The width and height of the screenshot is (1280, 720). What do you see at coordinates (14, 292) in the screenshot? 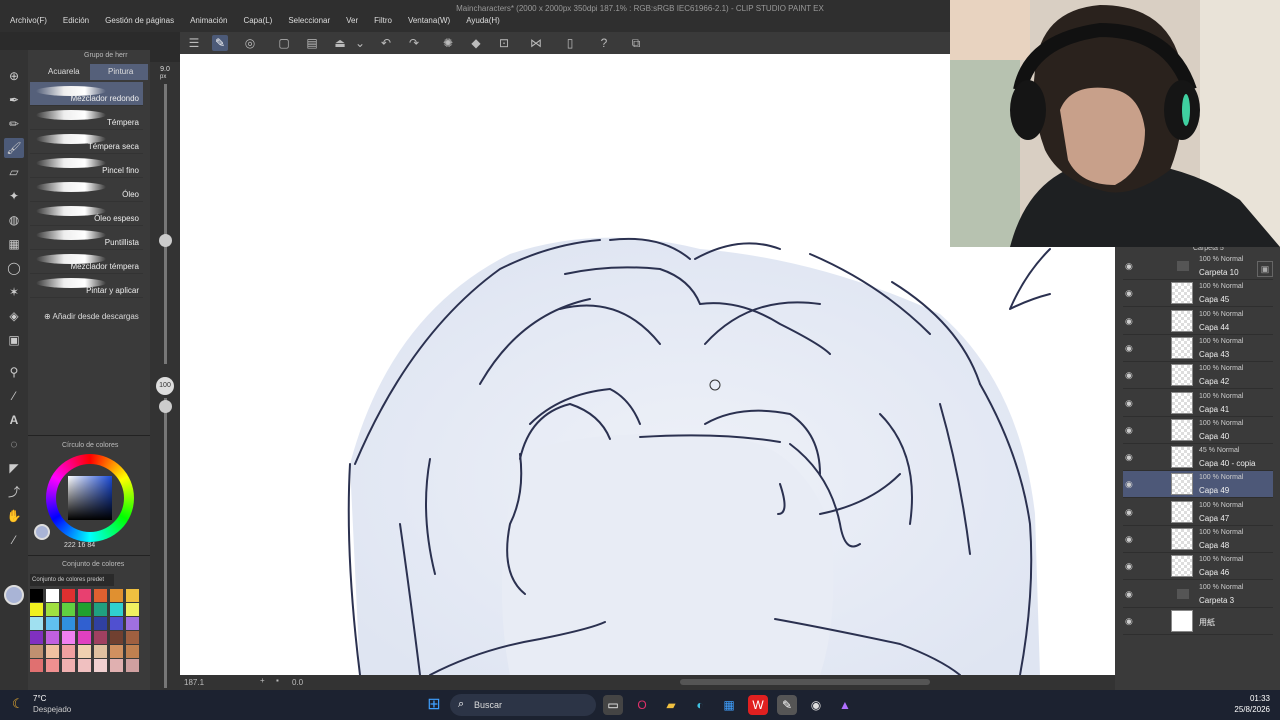
I see `auto-select-icon: ✶` at bounding box center [14, 292].